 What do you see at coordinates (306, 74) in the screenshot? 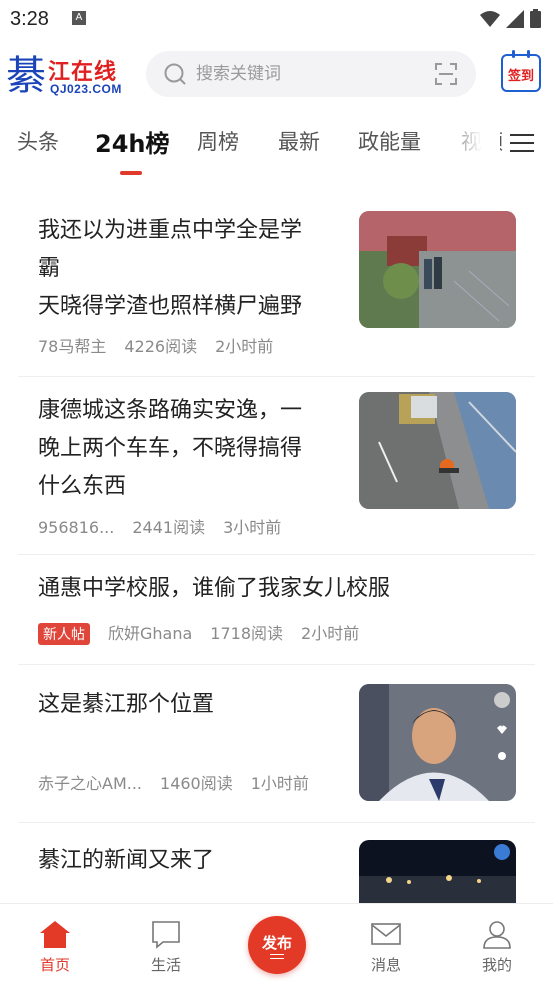
I see `search-input` at bounding box center [306, 74].